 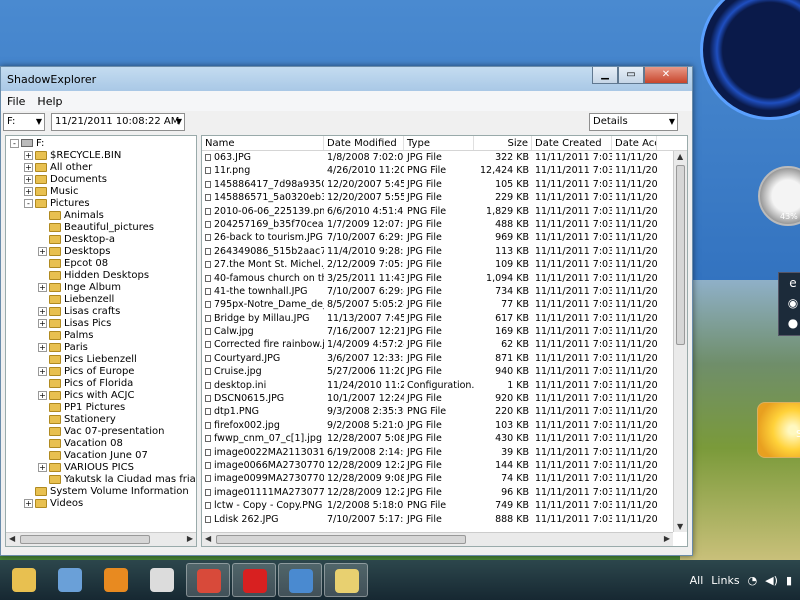 What do you see at coordinates (503, 143) in the screenshot?
I see `column-header-size: Size` at bounding box center [503, 143].